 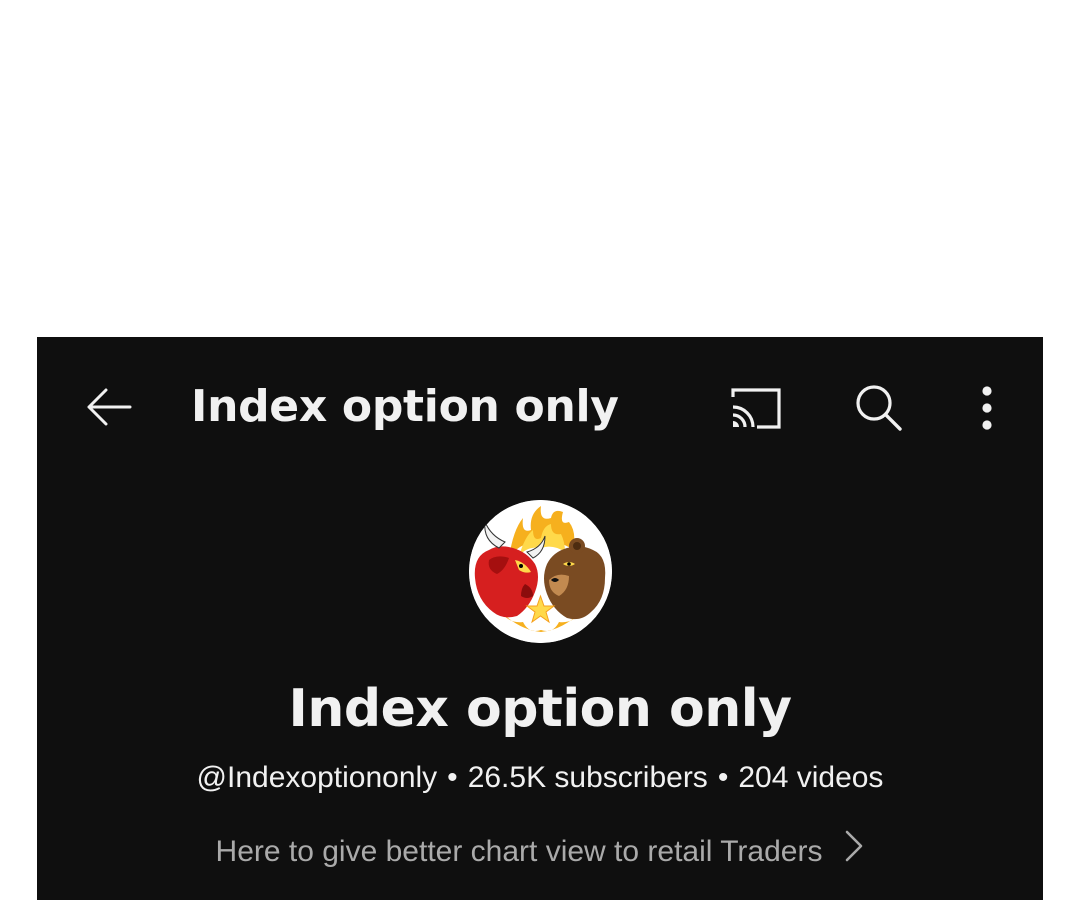 What do you see at coordinates (540, 709) in the screenshot?
I see `channel-name: Index option only` at bounding box center [540, 709].